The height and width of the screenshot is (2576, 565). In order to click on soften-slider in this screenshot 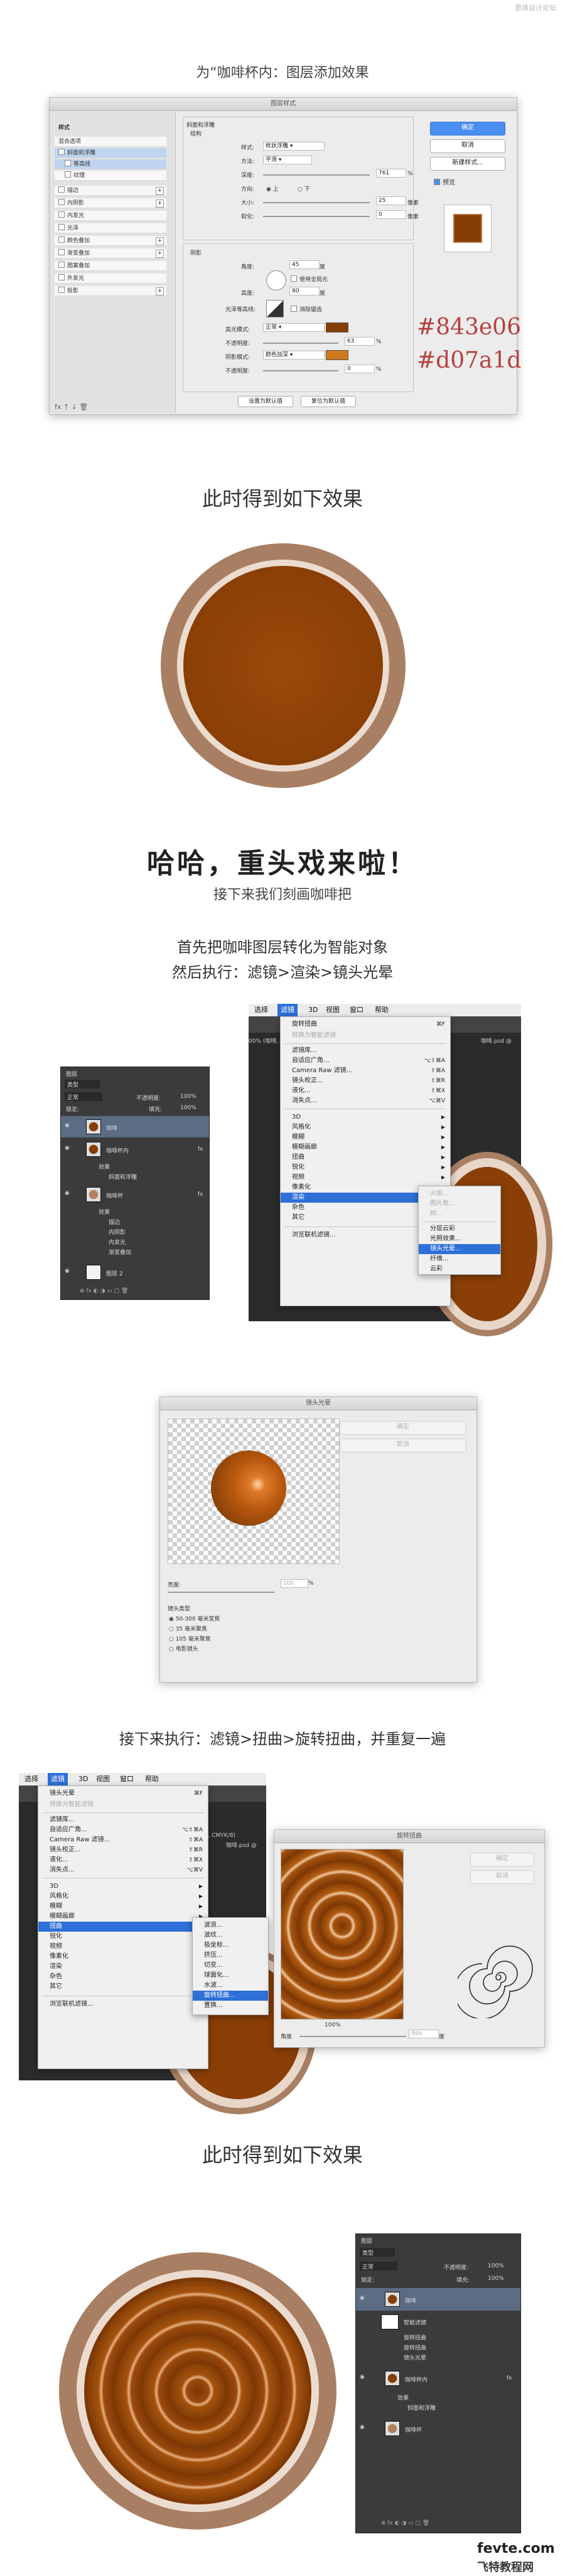, I will do `click(316, 216)`.